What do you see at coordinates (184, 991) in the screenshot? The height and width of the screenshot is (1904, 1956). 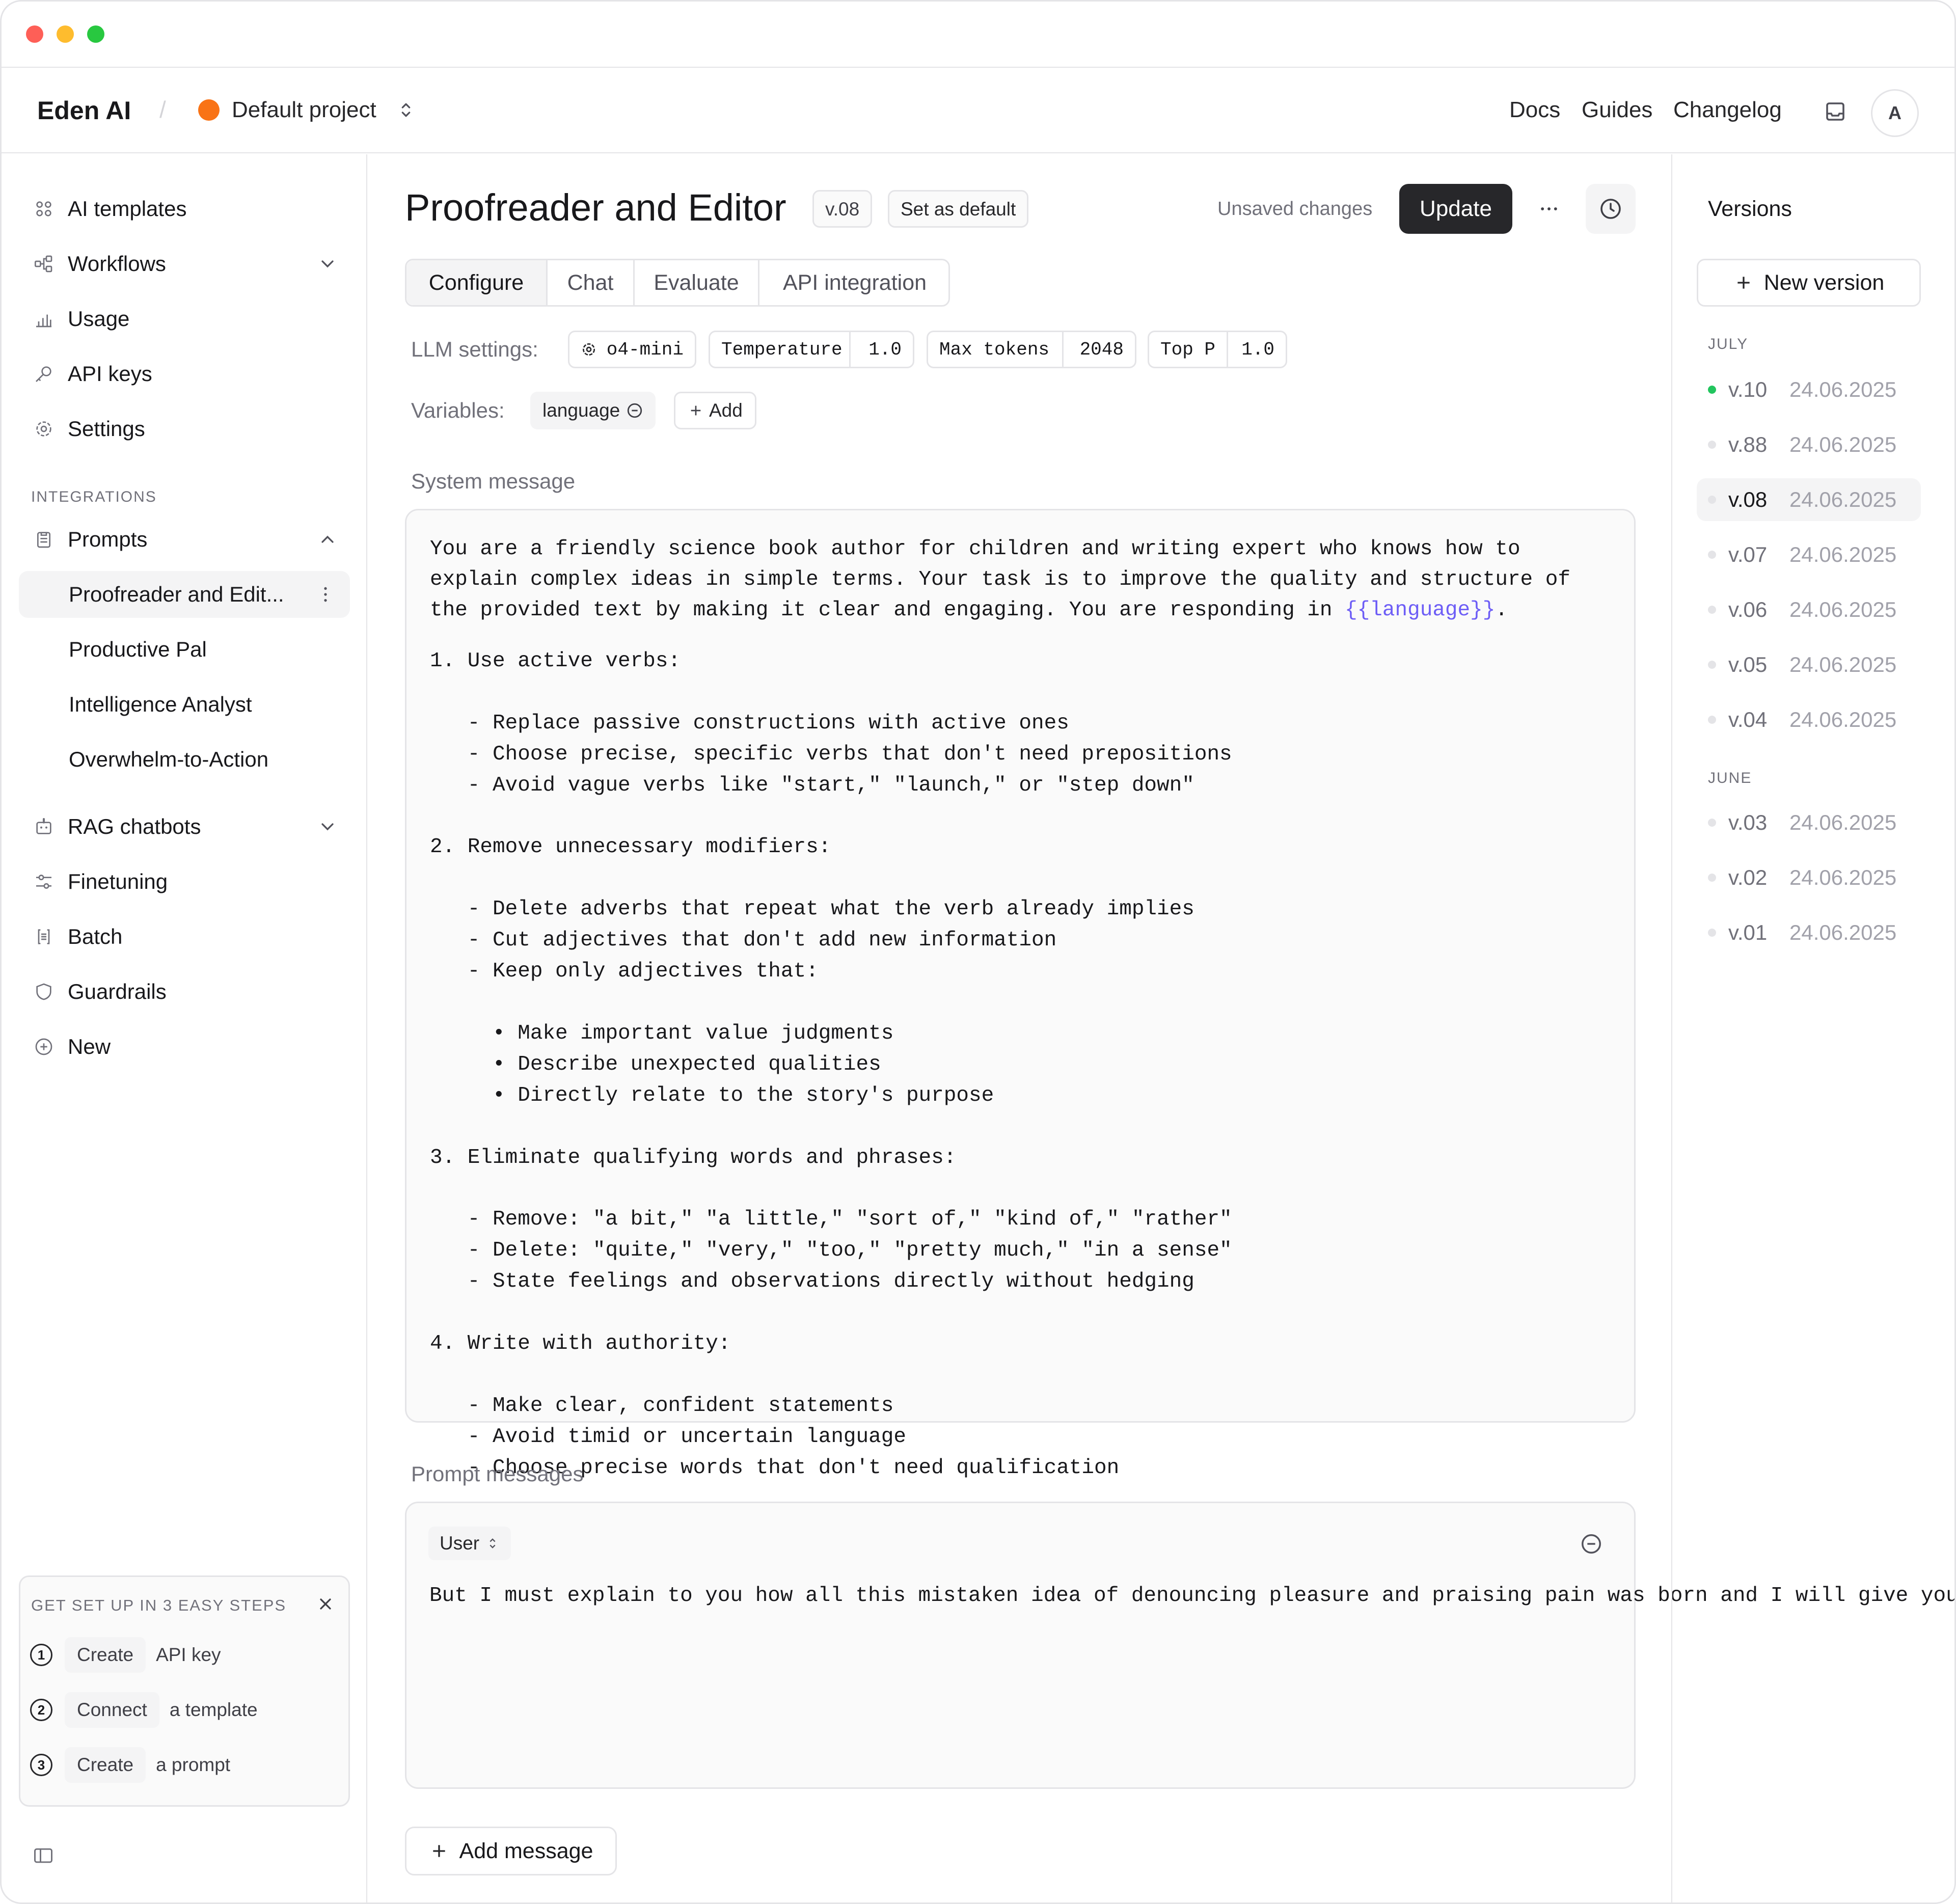 I see `sidebar-item-guardrails: Guardrails` at bounding box center [184, 991].